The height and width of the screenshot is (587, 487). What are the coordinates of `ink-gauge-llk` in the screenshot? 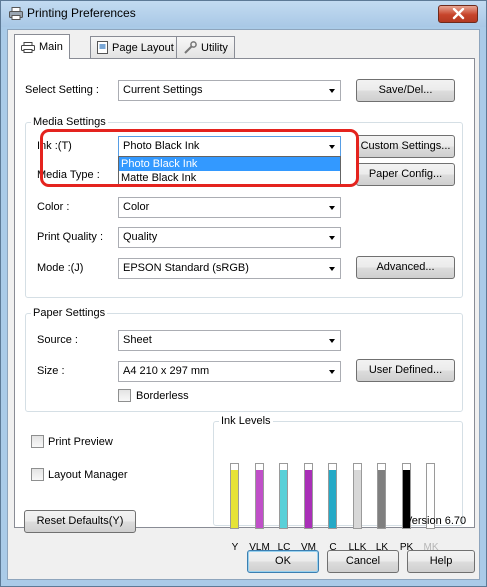 It's located at (357, 496).